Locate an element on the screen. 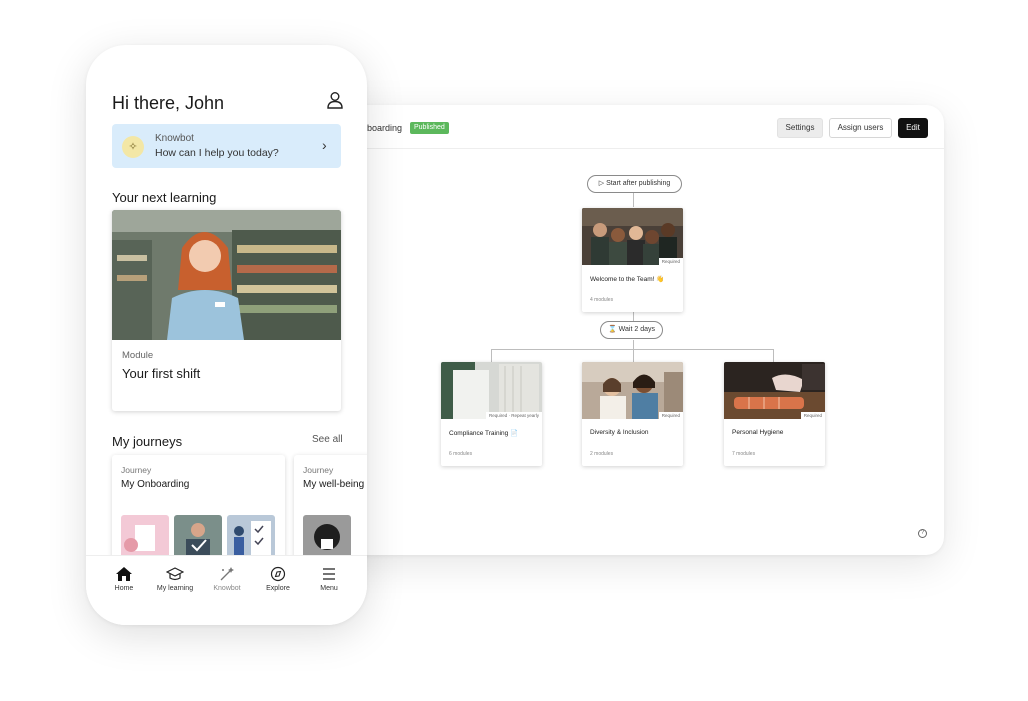 This screenshot has width=1028, height=701. knowbot-title: Knowbot is located at coordinates (174, 138).